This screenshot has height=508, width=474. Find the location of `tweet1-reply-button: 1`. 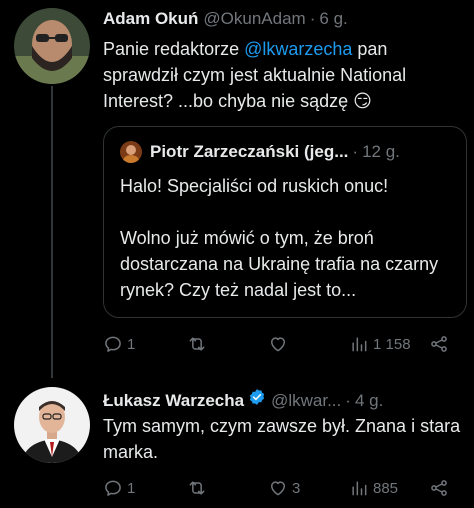

tweet1-reply-button: 1 is located at coordinates (119, 344).